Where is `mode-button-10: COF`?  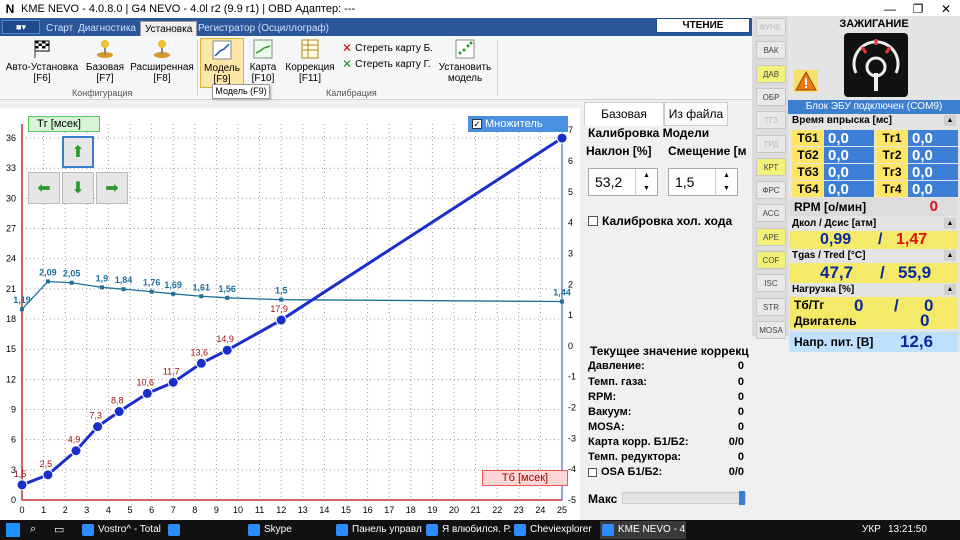
mode-button-10: COF is located at coordinates (771, 260).